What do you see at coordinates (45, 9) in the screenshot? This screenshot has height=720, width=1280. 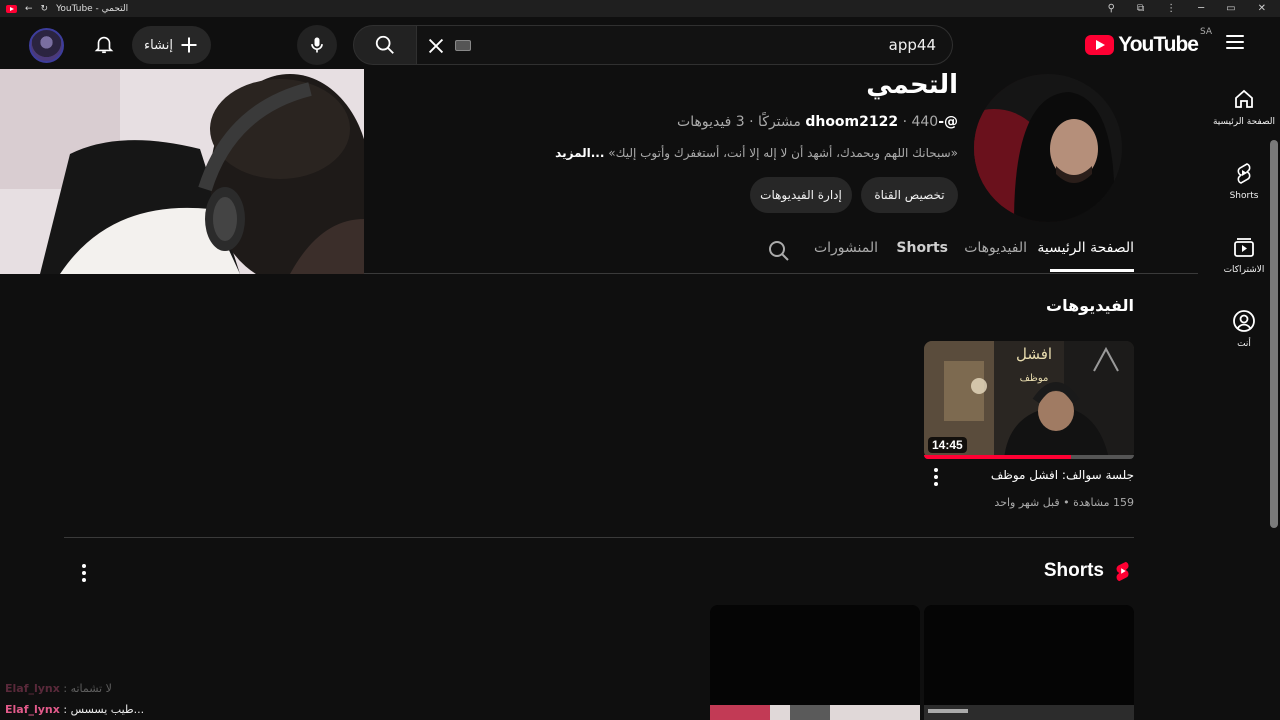 I see `reload-icon: ↻` at bounding box center [45, 9].